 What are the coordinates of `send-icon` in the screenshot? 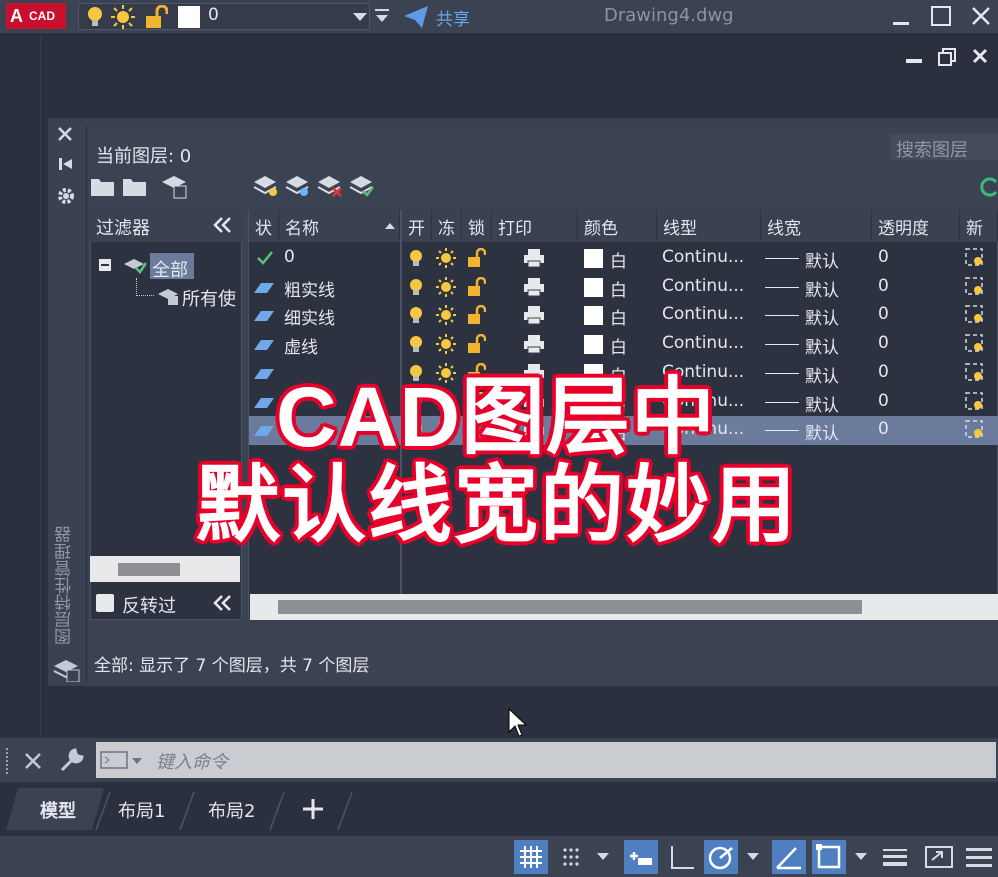 It's located at (416, 17).